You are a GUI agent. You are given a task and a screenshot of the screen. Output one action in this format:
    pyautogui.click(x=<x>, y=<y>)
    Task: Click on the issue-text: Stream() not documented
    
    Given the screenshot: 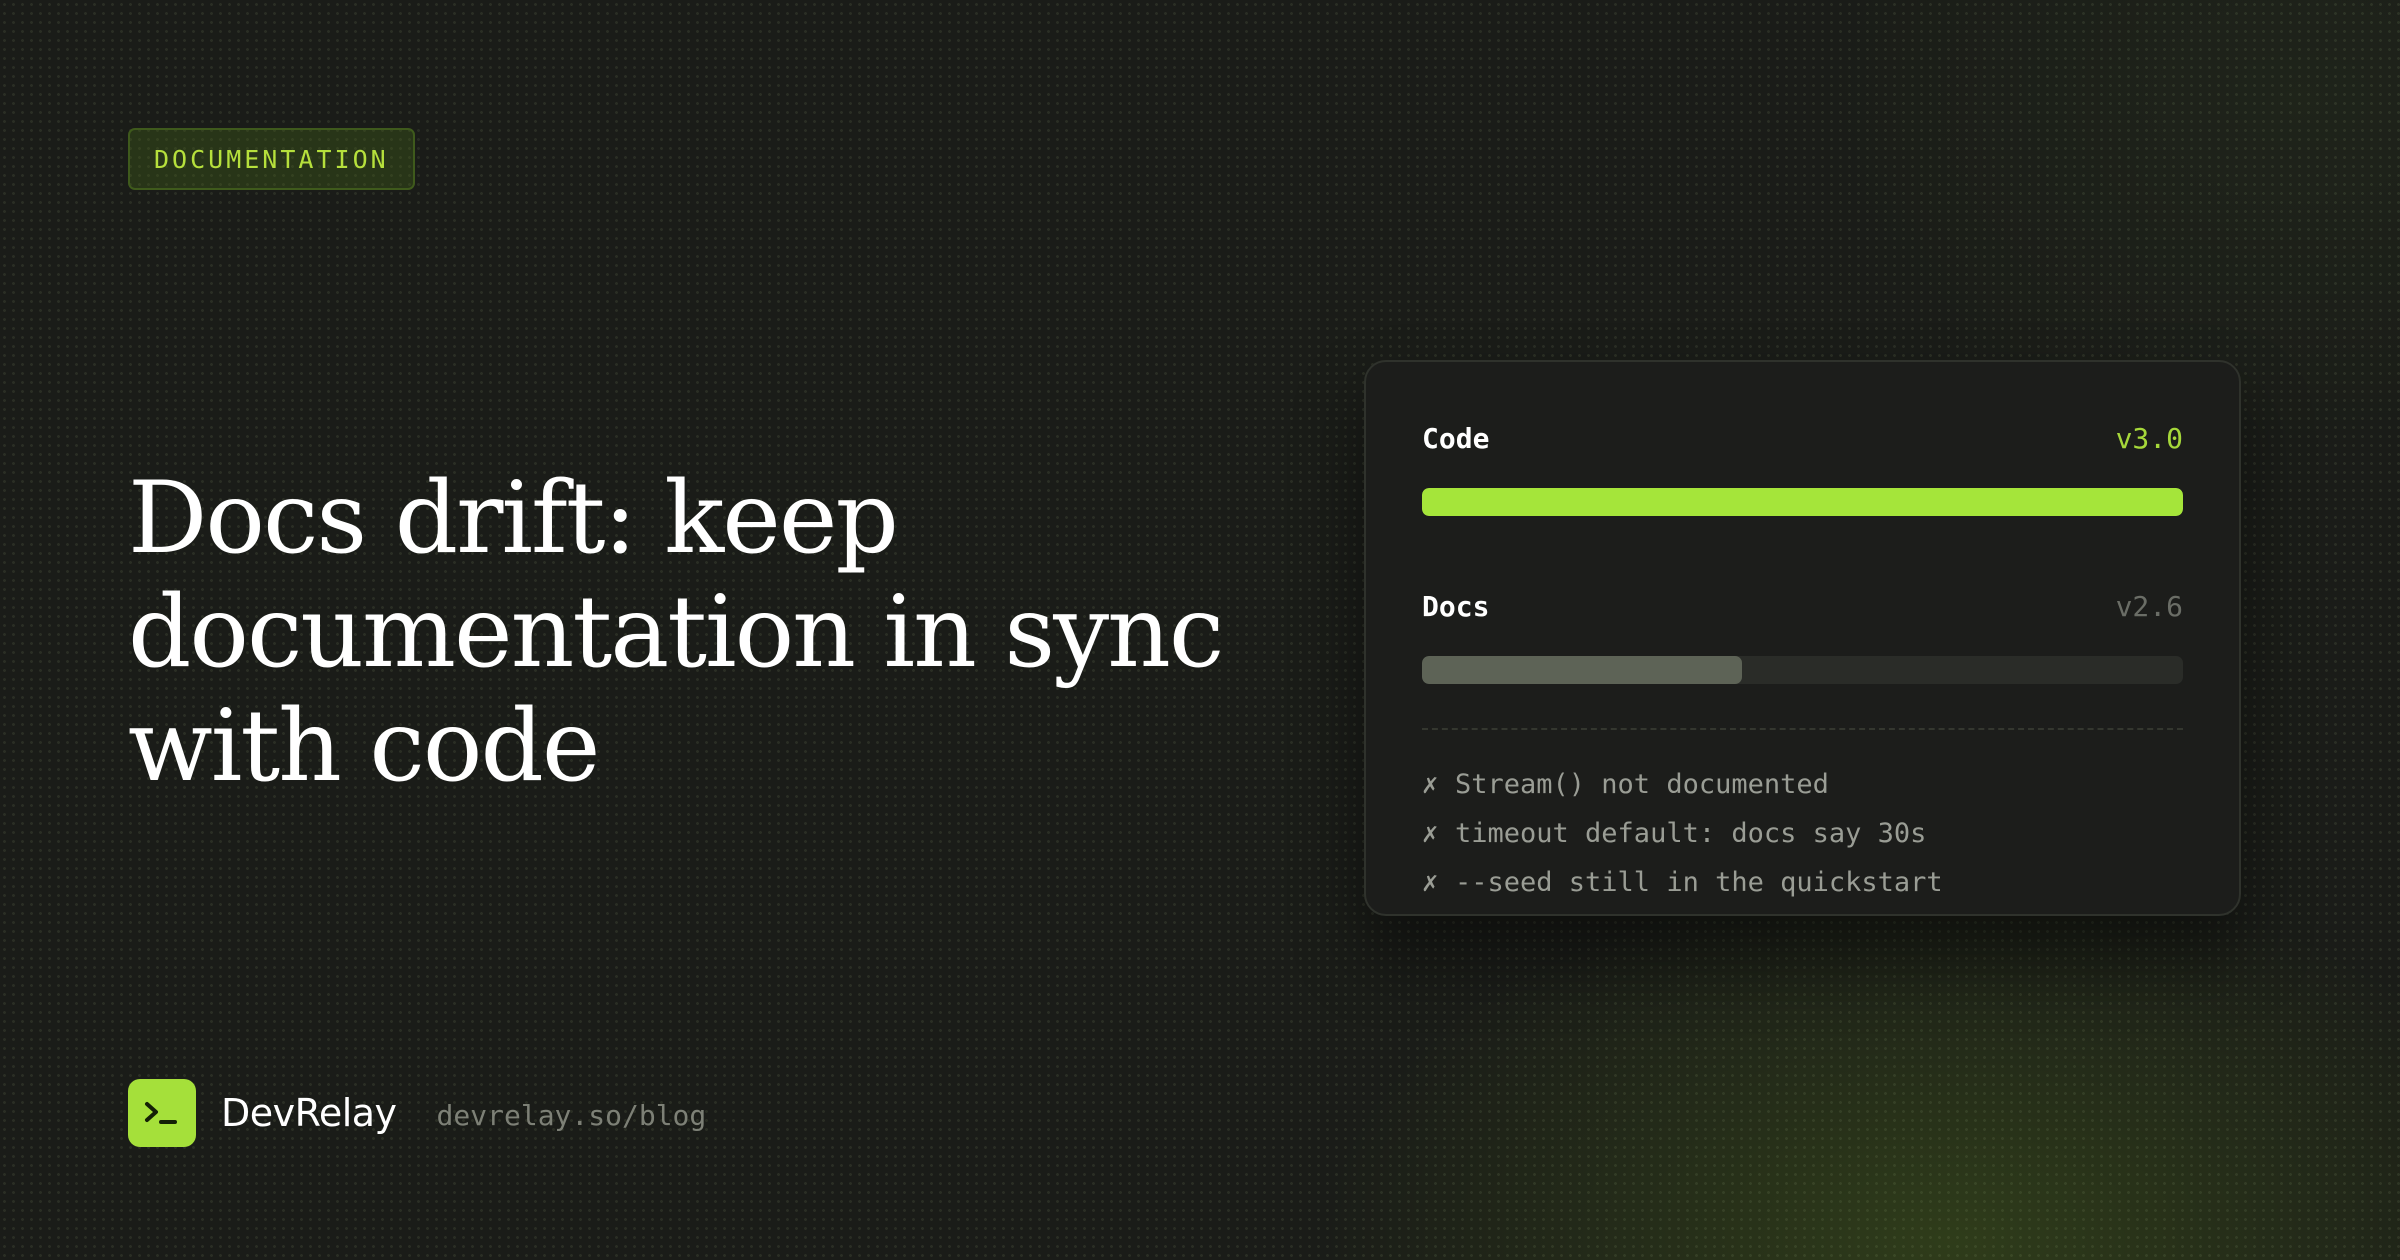 What is the action you would take?
    pyautogui.click(x=1642, y=784)
    